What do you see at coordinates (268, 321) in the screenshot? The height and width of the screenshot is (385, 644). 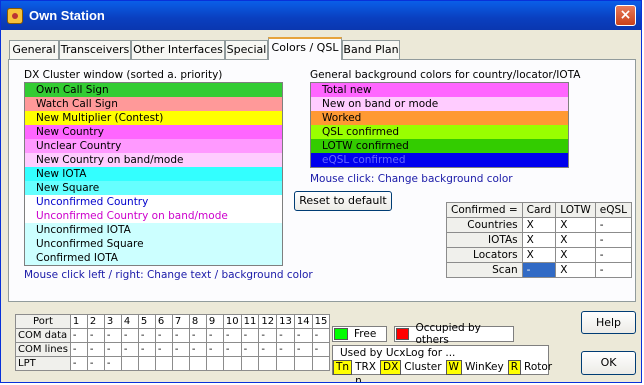 I see `port-header-cell: 12` at bounding box center [268, 321].